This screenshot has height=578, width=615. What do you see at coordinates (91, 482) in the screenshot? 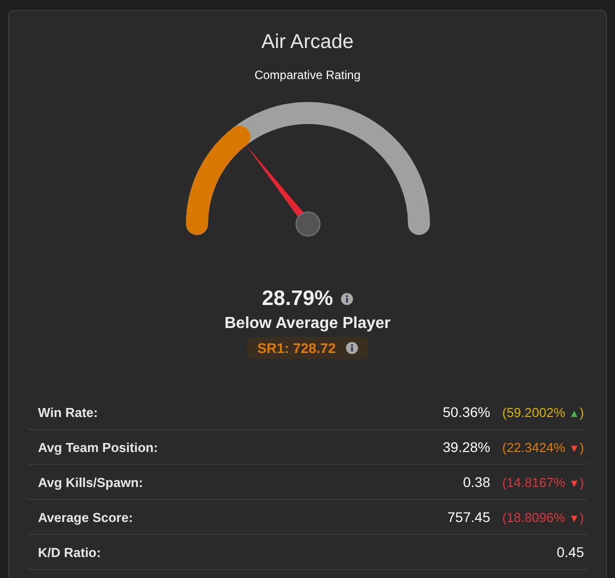
I see `stat-label: Avg Kills/Spawn:` at bounding box center [91, 482].